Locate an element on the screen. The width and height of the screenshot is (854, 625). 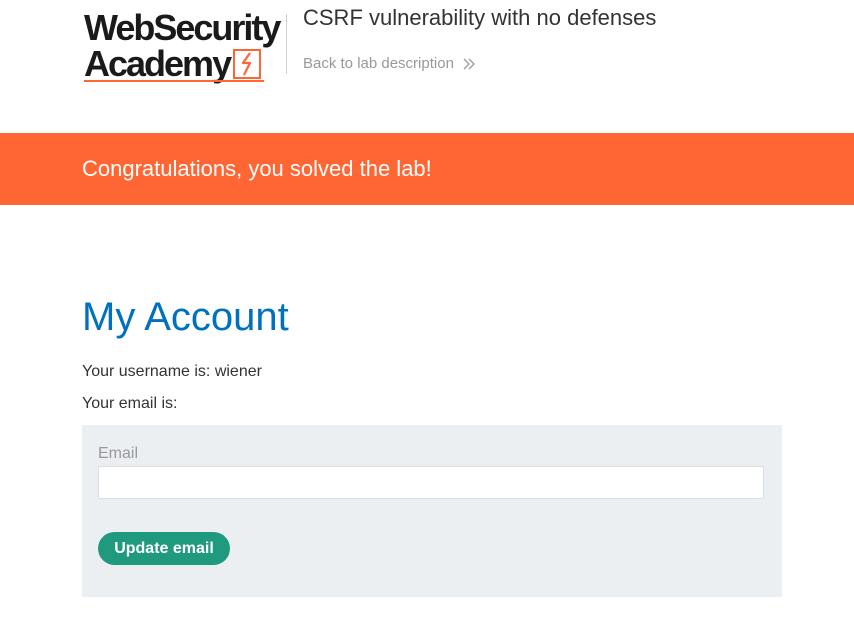
email-label: Email is located at coordinates (118, 453).